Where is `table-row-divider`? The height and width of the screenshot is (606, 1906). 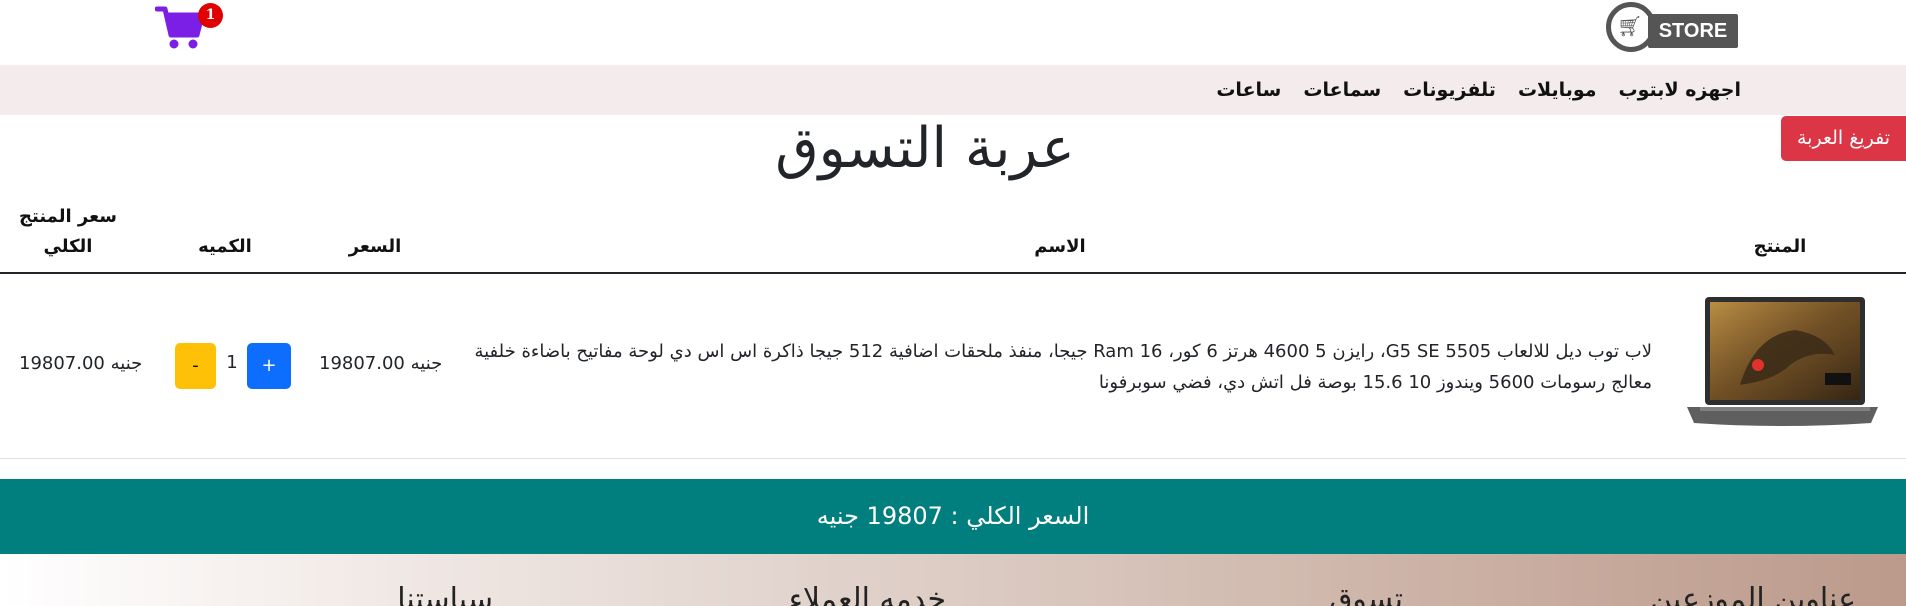 table-row-divider is located at coordinates (953, 458).